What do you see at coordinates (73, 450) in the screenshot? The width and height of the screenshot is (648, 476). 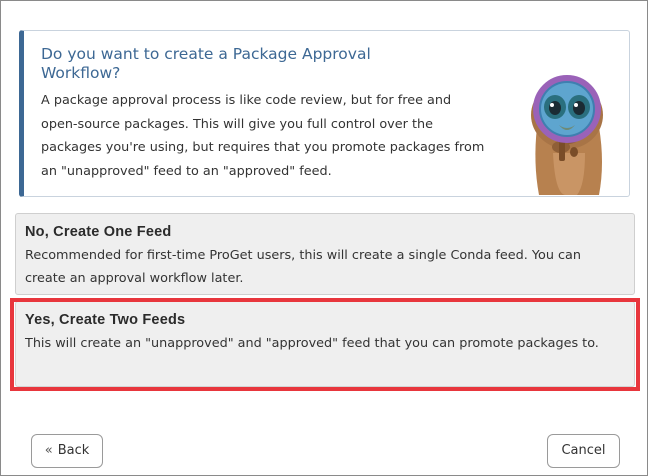 I see `back-button-label: Back` at bounding box center [73, 450].